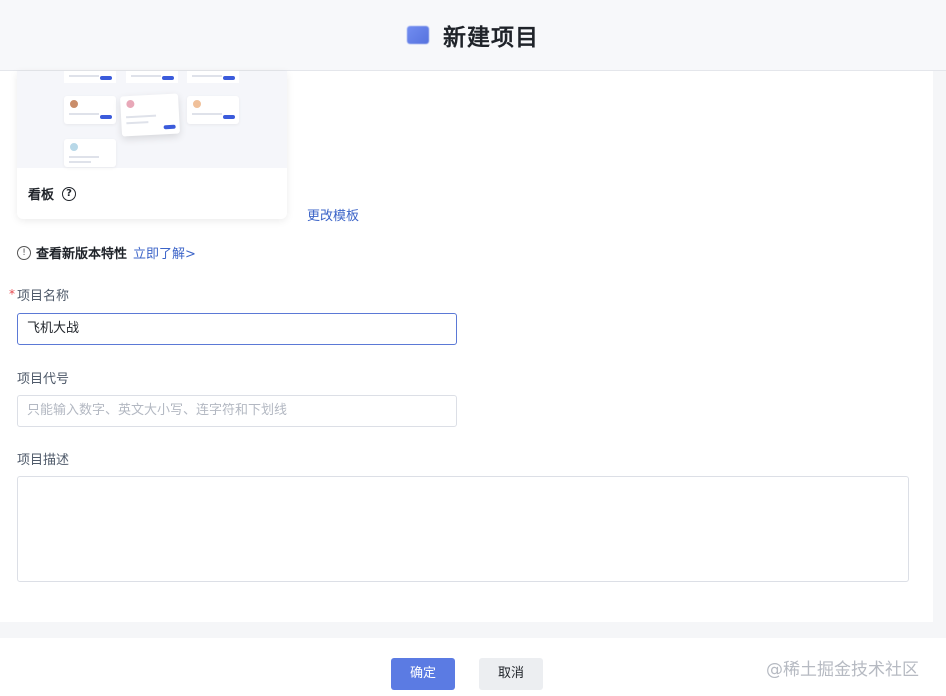  What do you see at coordinates (43, 296) in the screenshot?
I see `project-name-label: 项目名称` at bounding box center [43, 296].